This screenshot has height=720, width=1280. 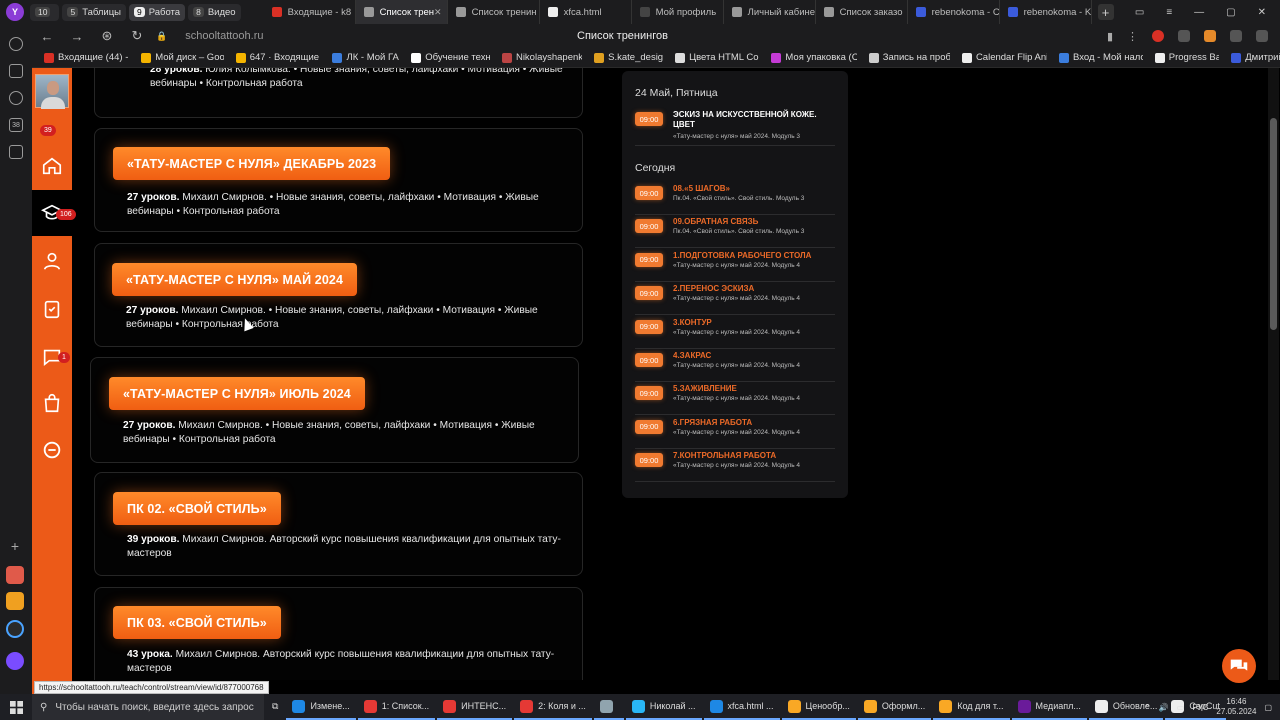 What do you see at coordinates (77, 36) in the screenshot?
I see `forward-icon: →` at bounding box center [77, 36].